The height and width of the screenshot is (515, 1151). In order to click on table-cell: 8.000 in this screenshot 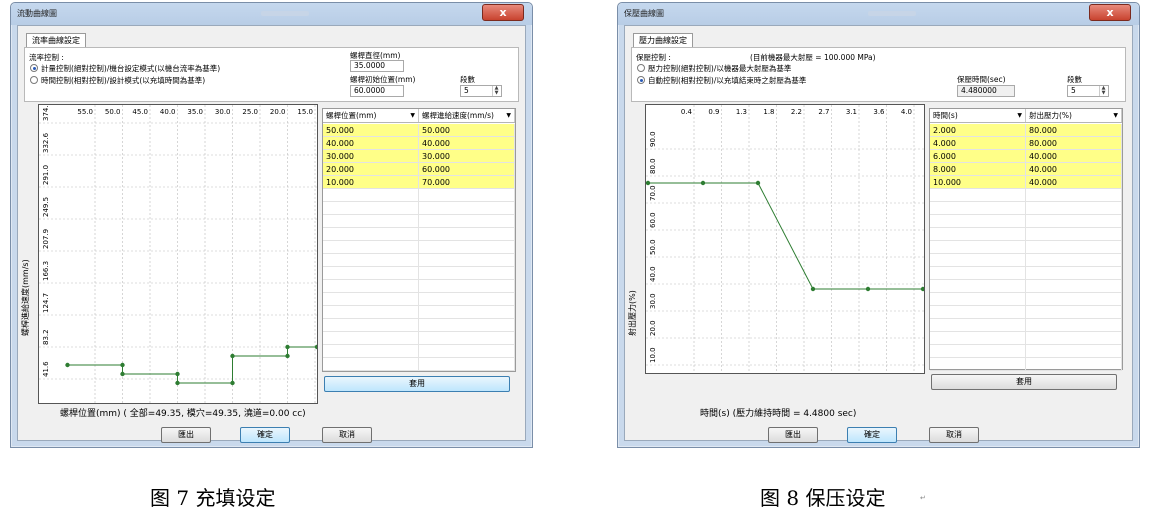, I will do `click(978, 169)`.